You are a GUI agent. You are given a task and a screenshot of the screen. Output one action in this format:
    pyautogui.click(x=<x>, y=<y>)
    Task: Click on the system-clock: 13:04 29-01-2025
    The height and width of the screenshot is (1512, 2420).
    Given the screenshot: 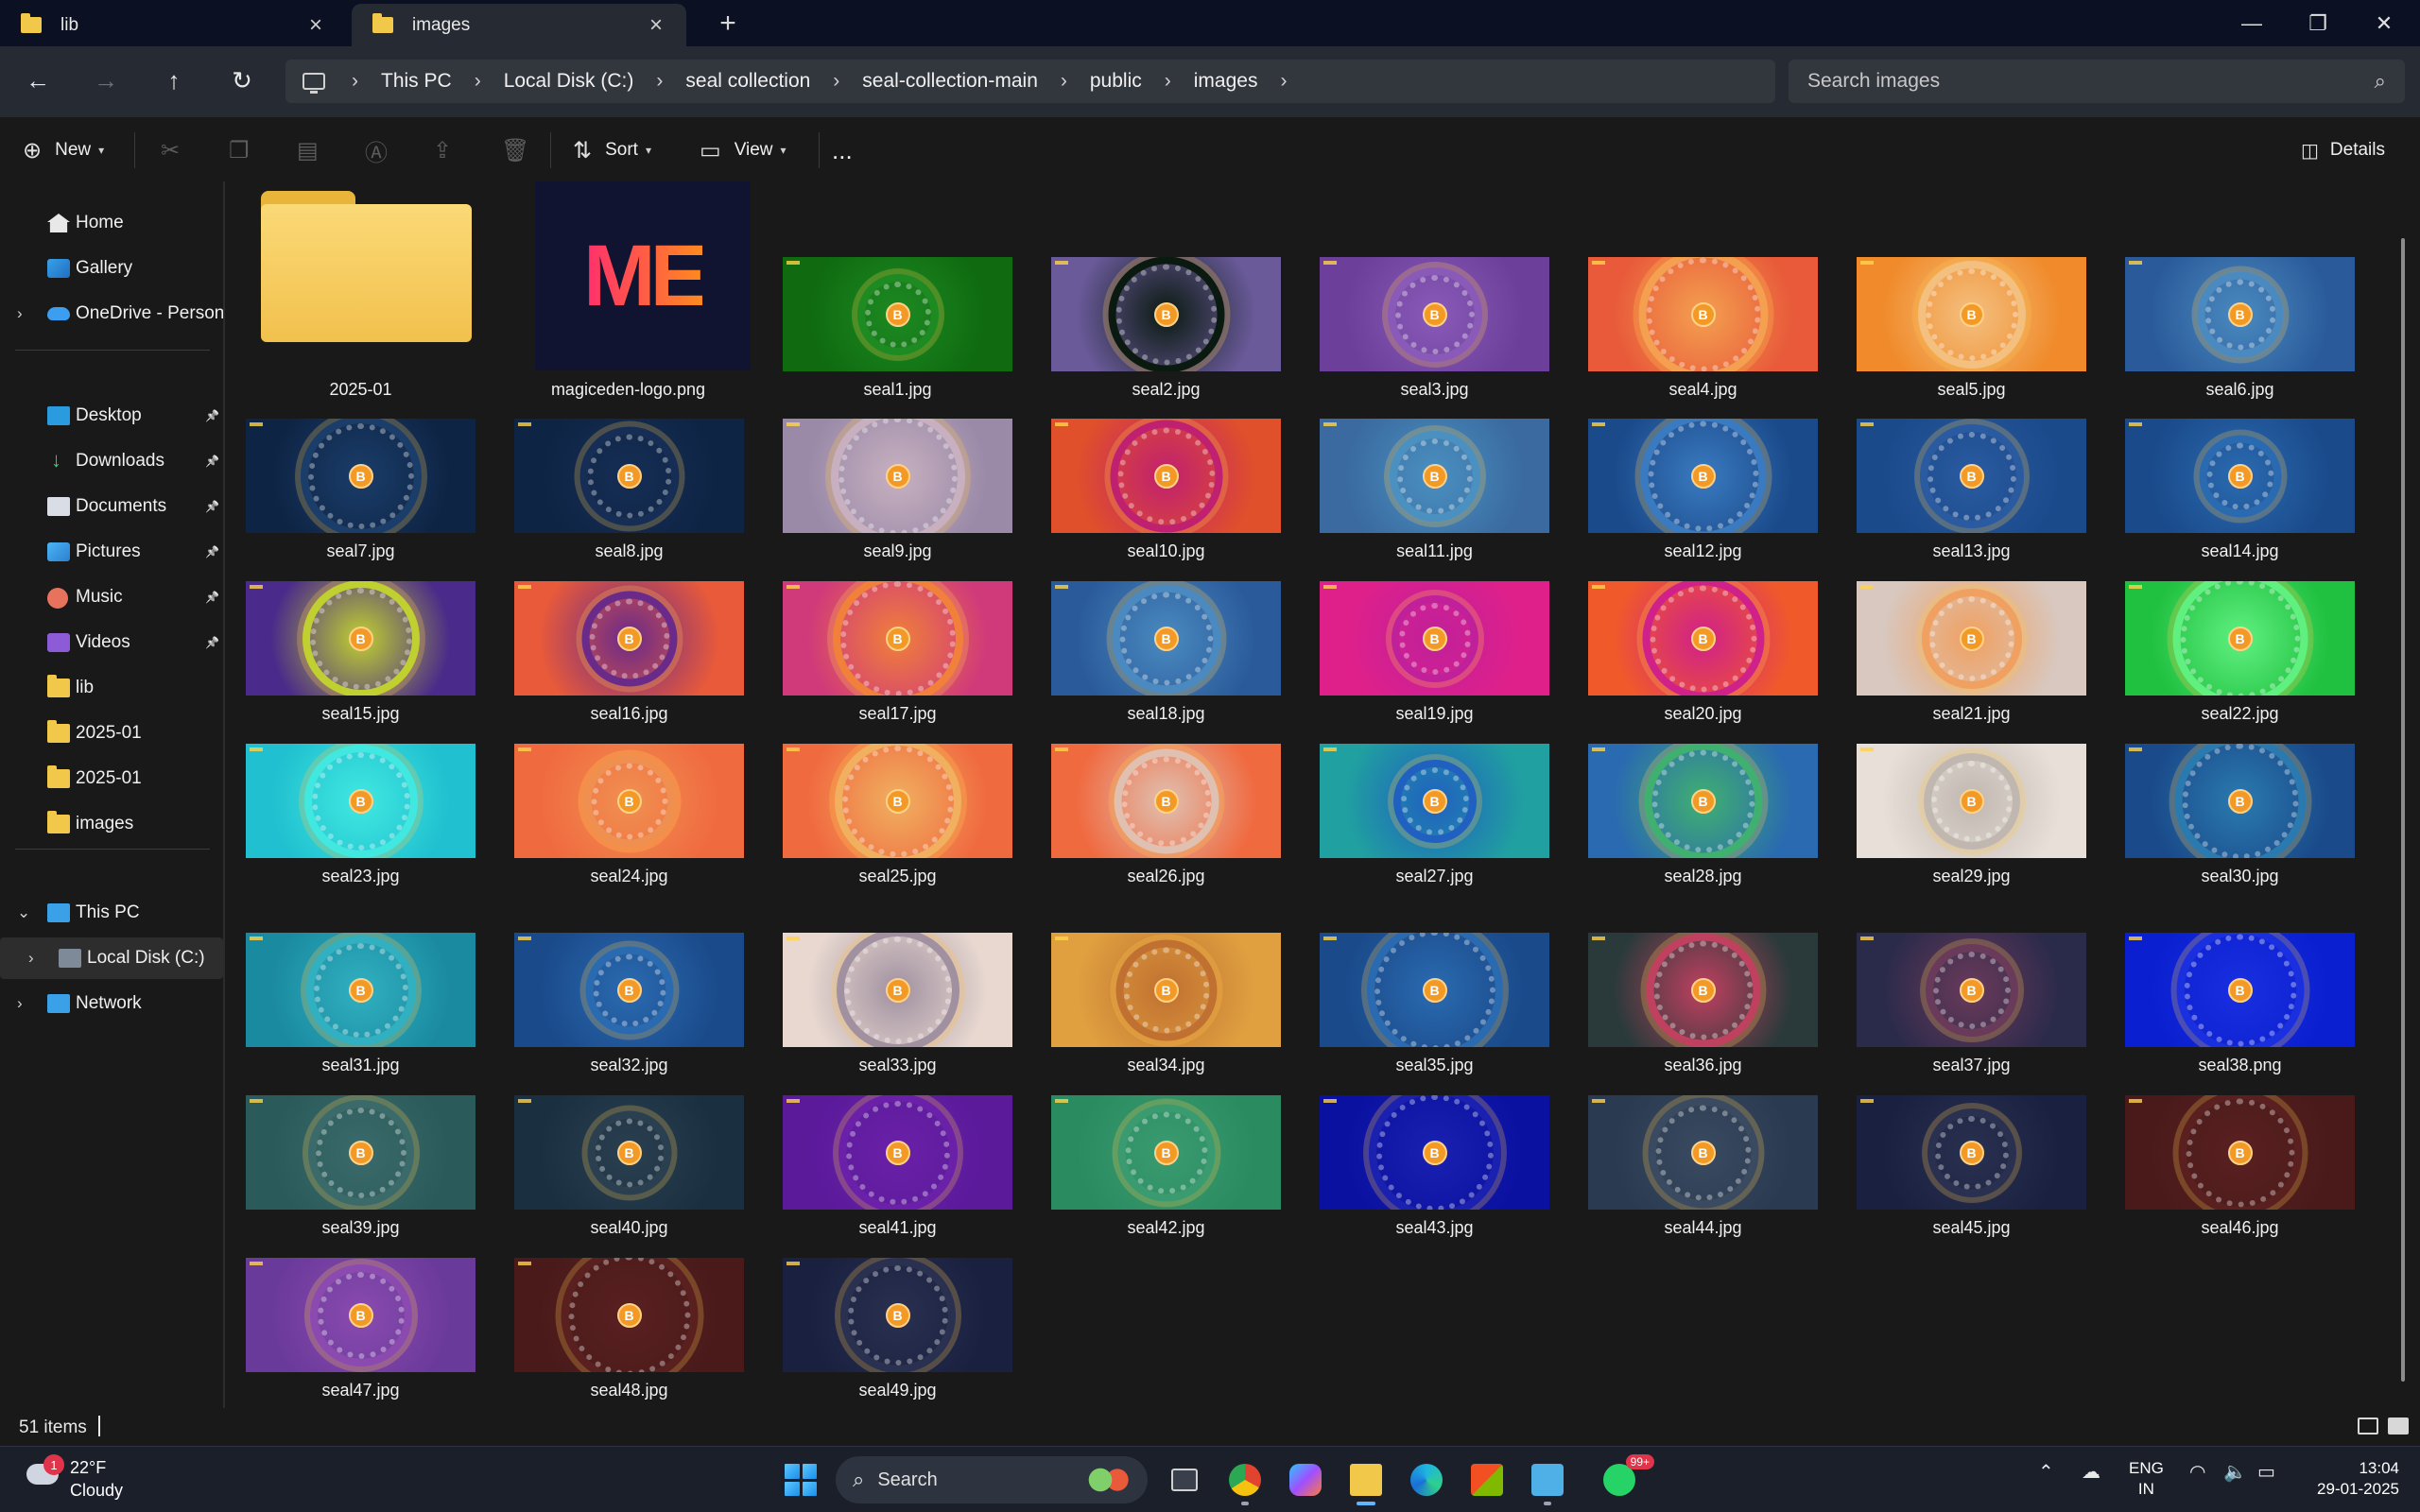 What is the action you would take?
    pyautogui.click(x=2352, y=1479)
    